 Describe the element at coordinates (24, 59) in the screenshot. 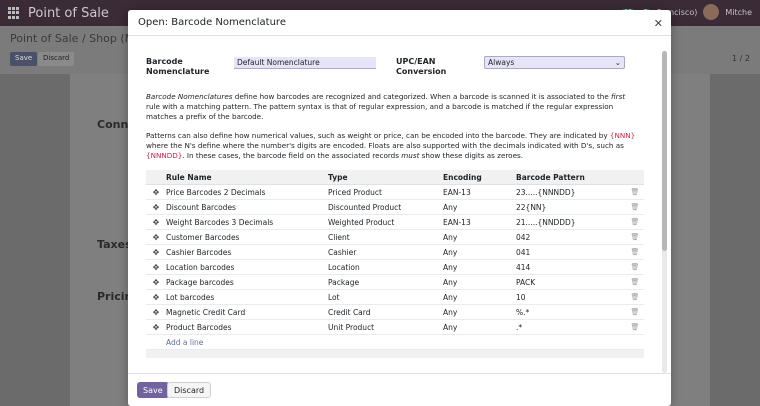

I see `background-save-button: Save` at that location.